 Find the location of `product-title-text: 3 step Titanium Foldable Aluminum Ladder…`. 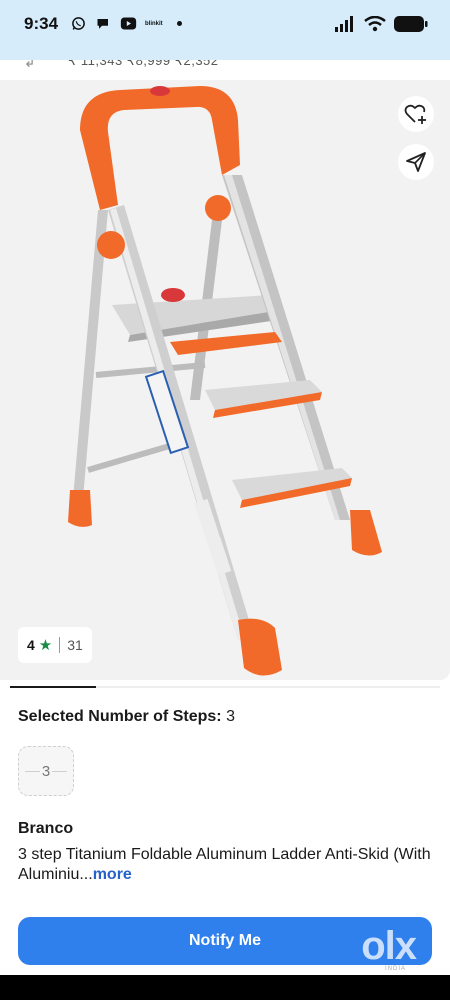

product-title-text: 3 step Titanium Foldable Aluminum Ladder… is located at coordinates (224, 864).